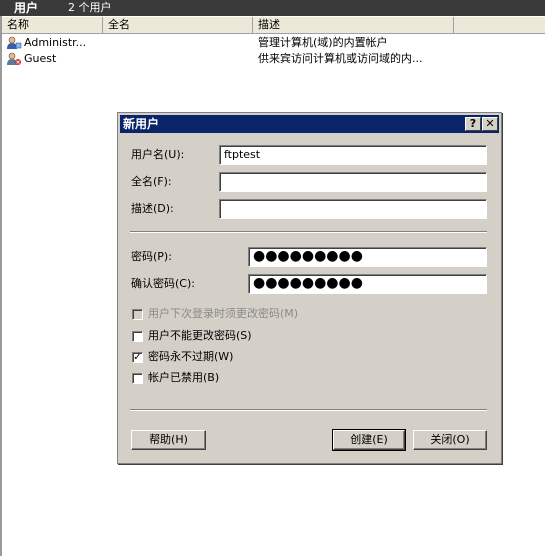 Image resolution: width=545 pixels, height=556 pixels. Describe the element at coordinates (353, 25) in the screenshot. I see `column-header-description: 描述` at that location.